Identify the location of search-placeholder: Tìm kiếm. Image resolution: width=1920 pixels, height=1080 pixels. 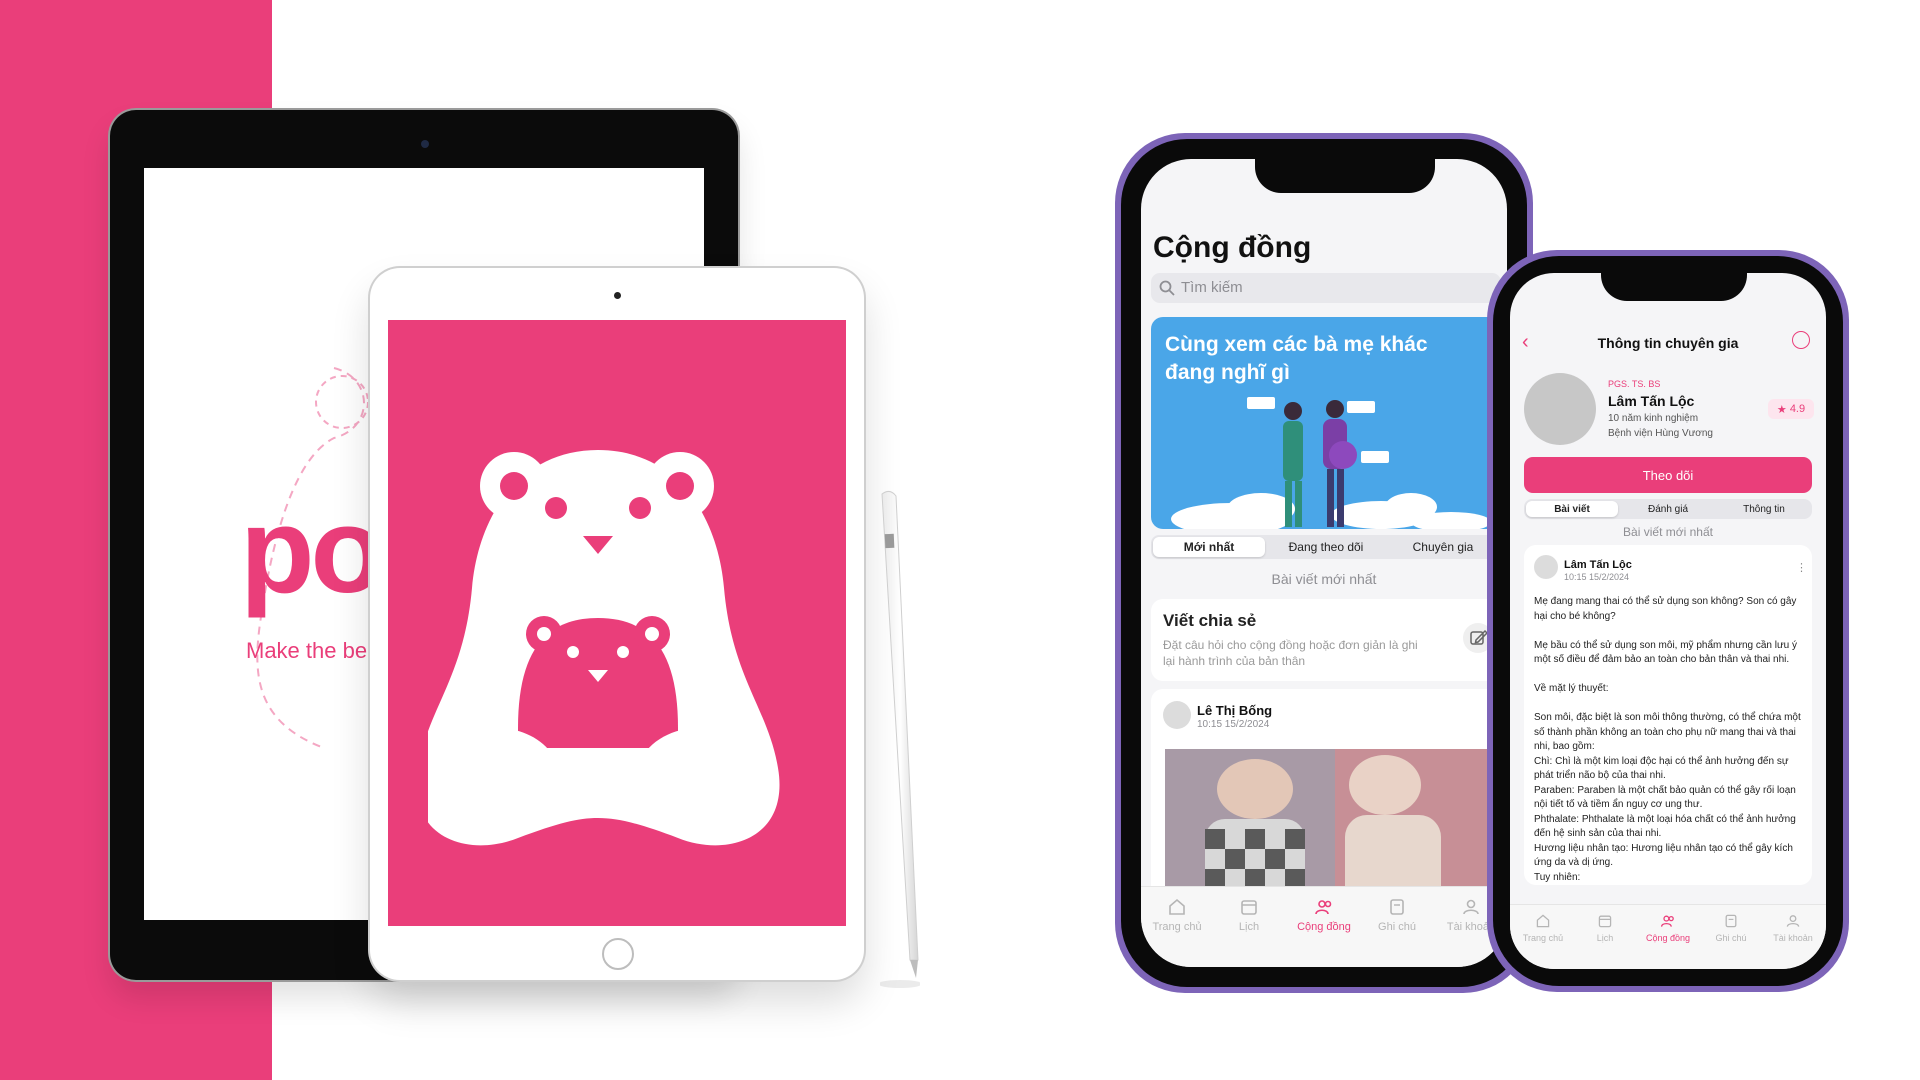
(1212, 287).